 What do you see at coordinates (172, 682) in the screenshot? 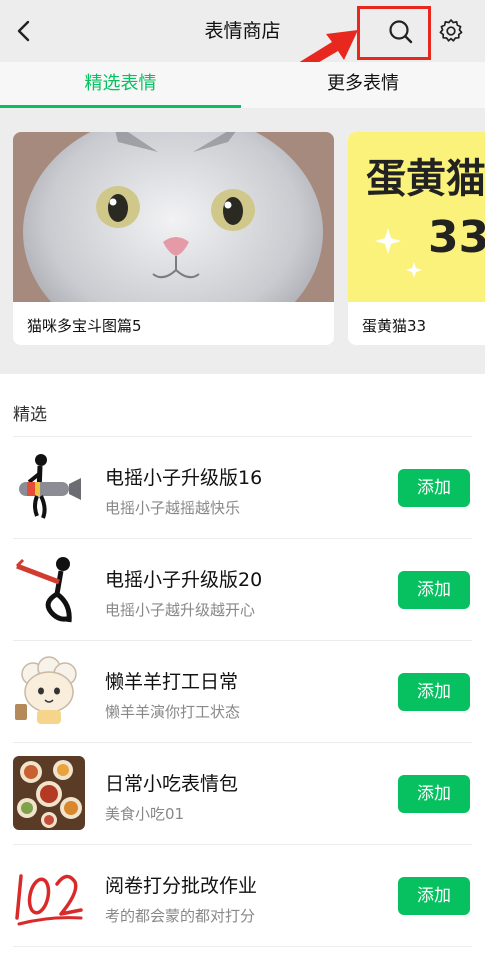
I see `item-title: 懒羊羊打工日常` at bounding box center [172, 682].